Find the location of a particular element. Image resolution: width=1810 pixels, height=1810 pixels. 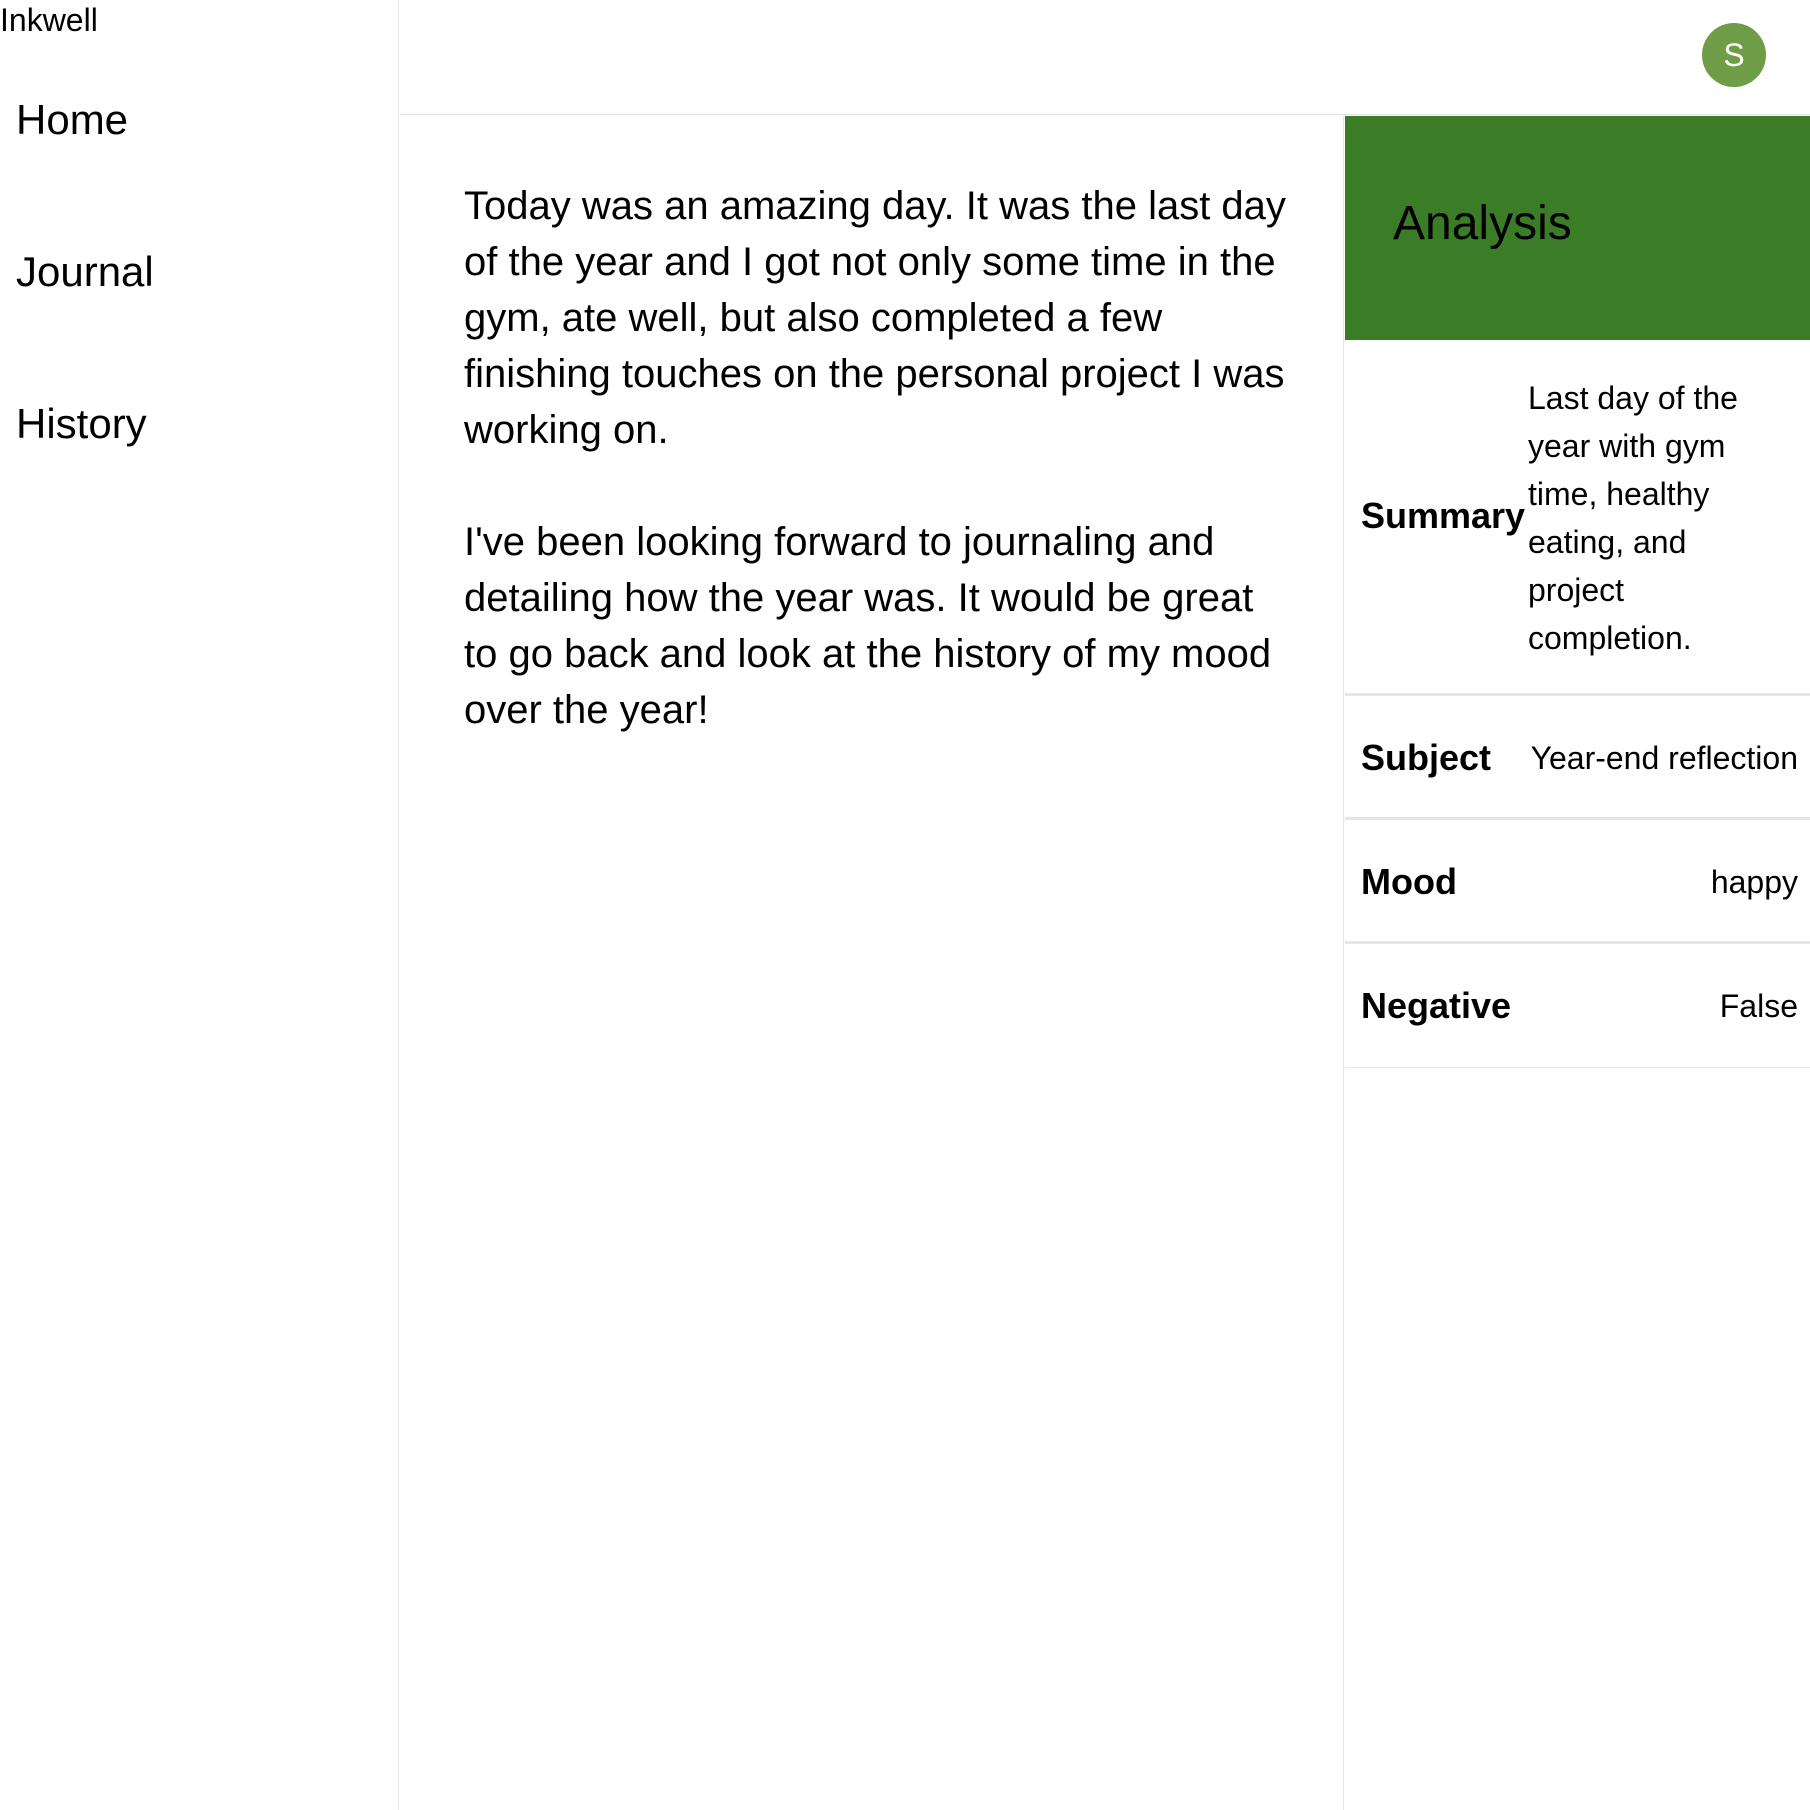

analysis-row-mood: Mood happy is located at coordinates (1577, 882).